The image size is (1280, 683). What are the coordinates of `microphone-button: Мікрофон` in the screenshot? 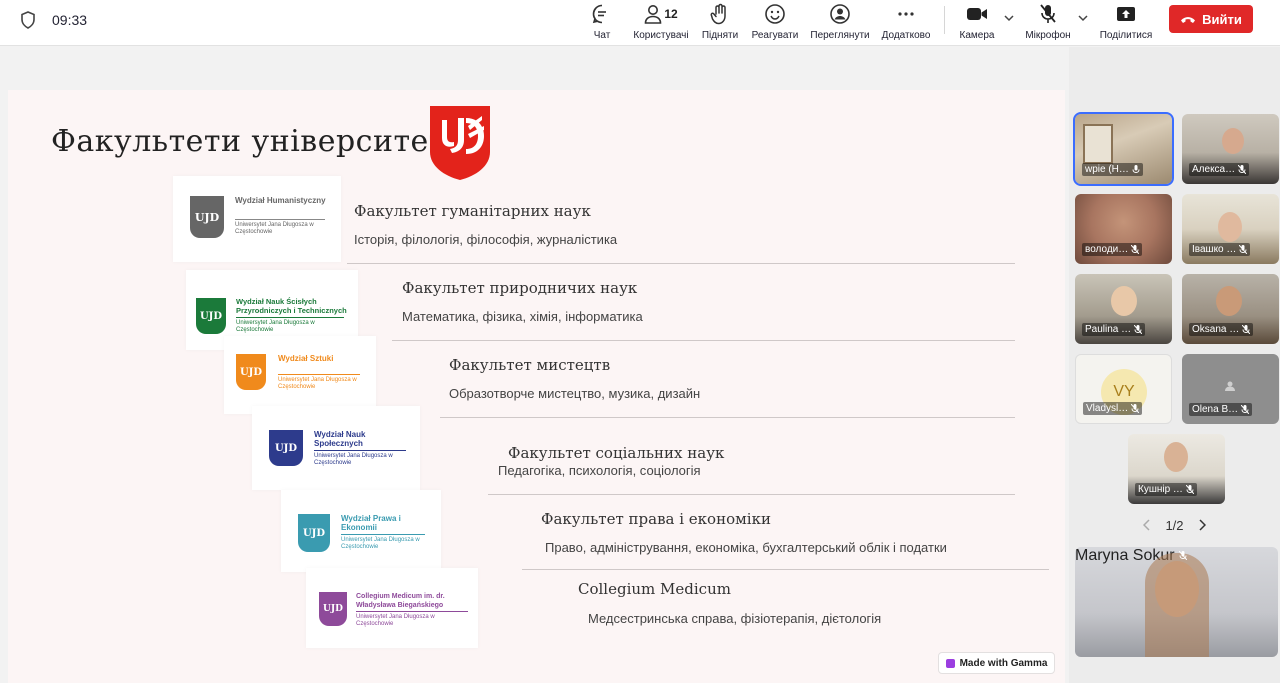 It's located at (1048, 23).